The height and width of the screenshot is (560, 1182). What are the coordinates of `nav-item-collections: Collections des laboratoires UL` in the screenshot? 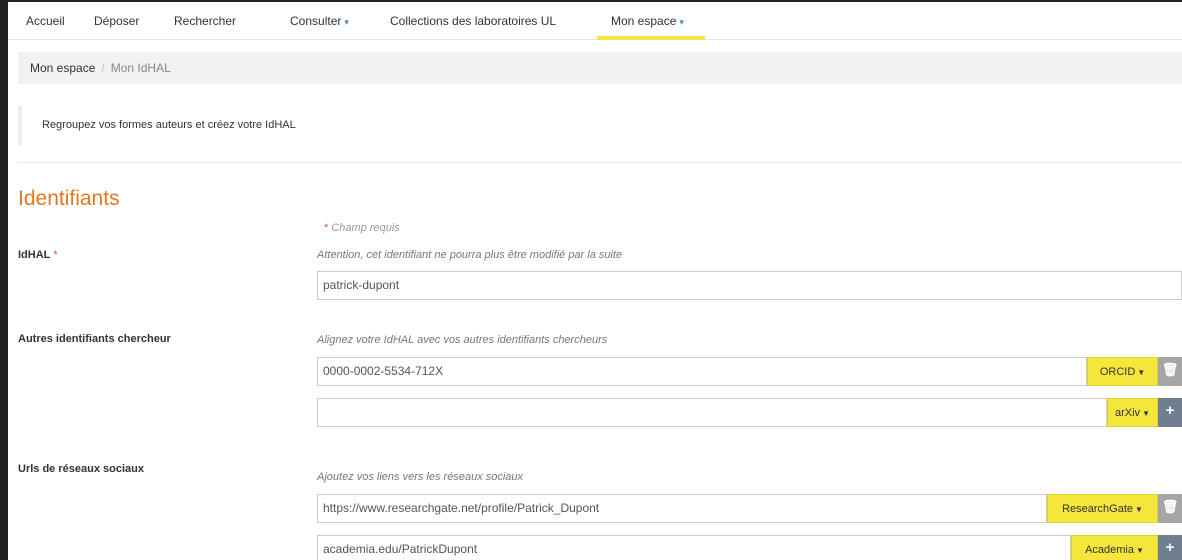 It's located at (473, 21).